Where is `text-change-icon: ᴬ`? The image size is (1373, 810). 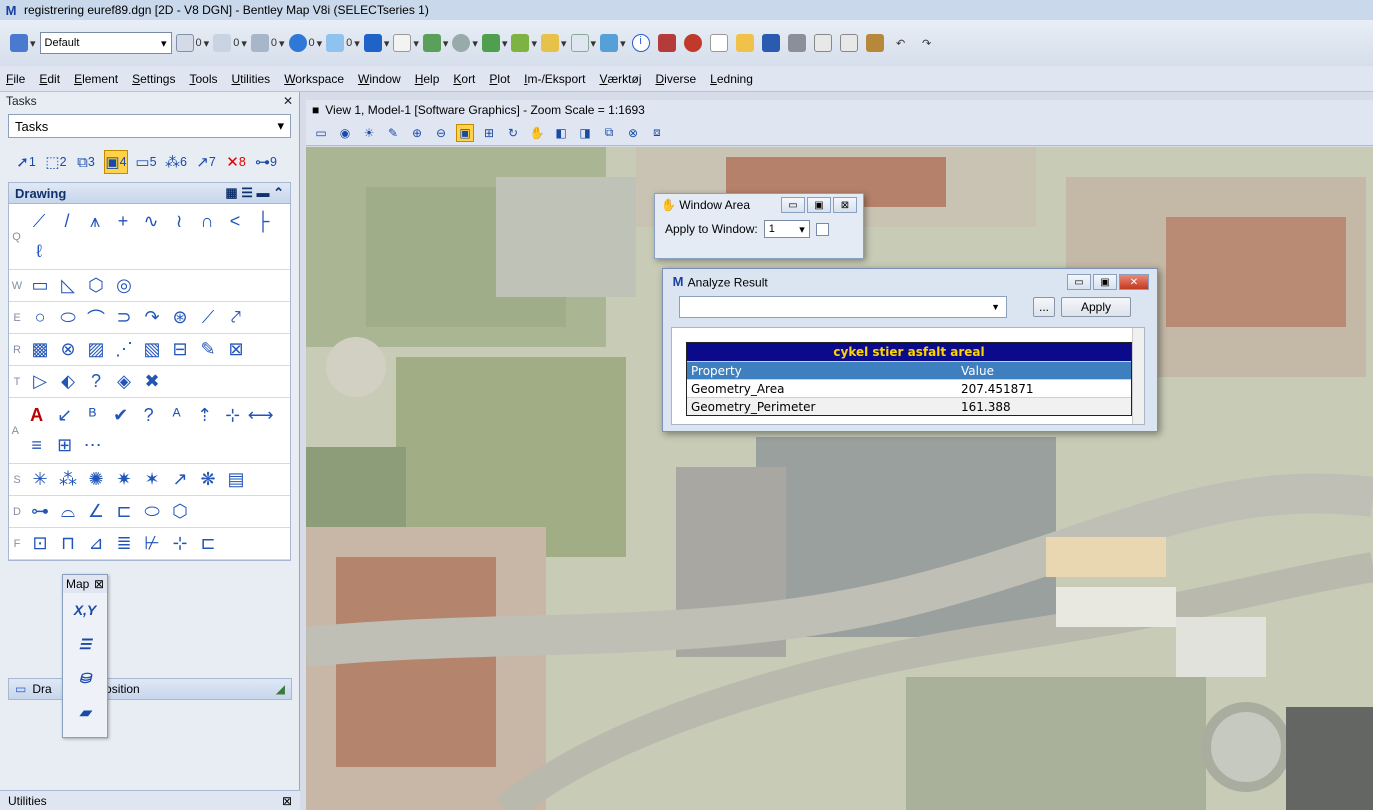 text-change-icon: ᴬ is located at coordinates (177, 416).